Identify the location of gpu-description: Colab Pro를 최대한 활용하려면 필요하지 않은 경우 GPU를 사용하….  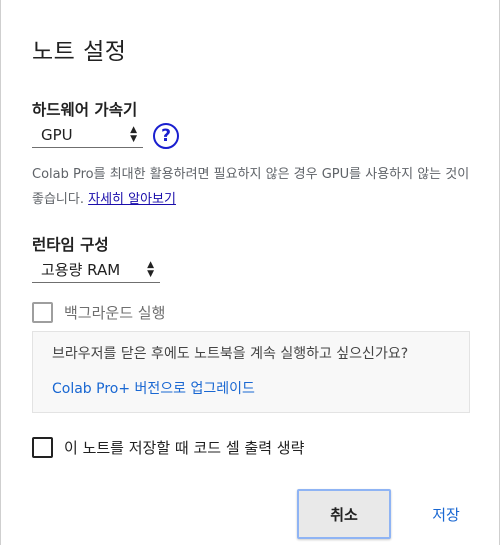
(252, 187).